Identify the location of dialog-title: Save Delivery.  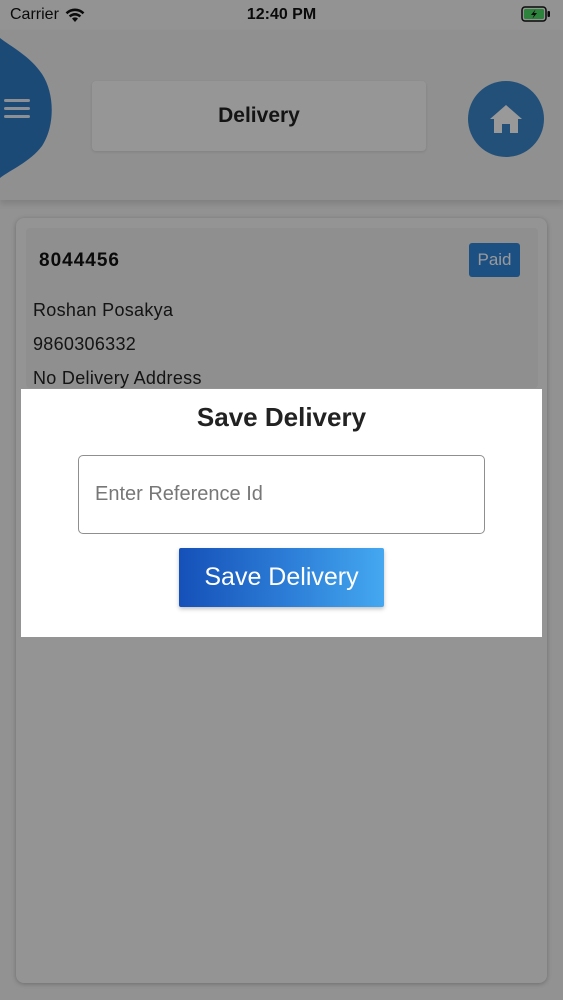
(281, 417).